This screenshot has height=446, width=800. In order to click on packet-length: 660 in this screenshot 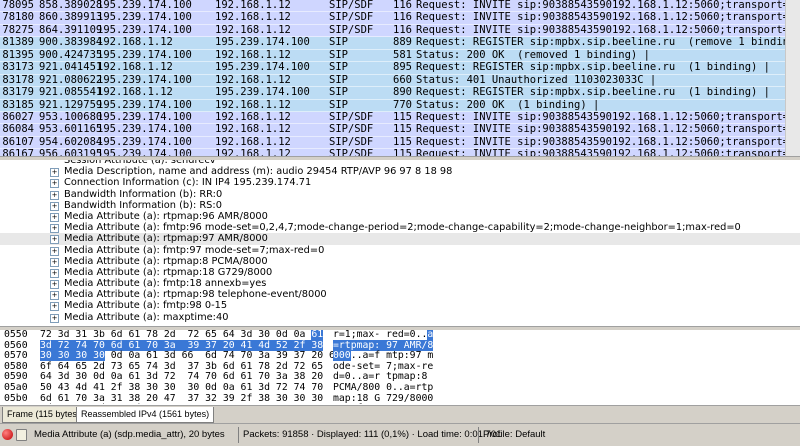, I will do `click(402, 79)`.